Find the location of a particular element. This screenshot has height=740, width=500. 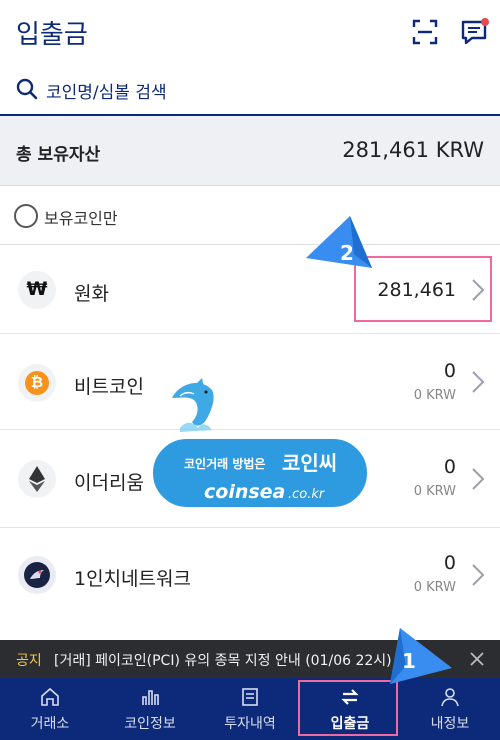

svg-text: coinsea is located at coordinates (244, 492).